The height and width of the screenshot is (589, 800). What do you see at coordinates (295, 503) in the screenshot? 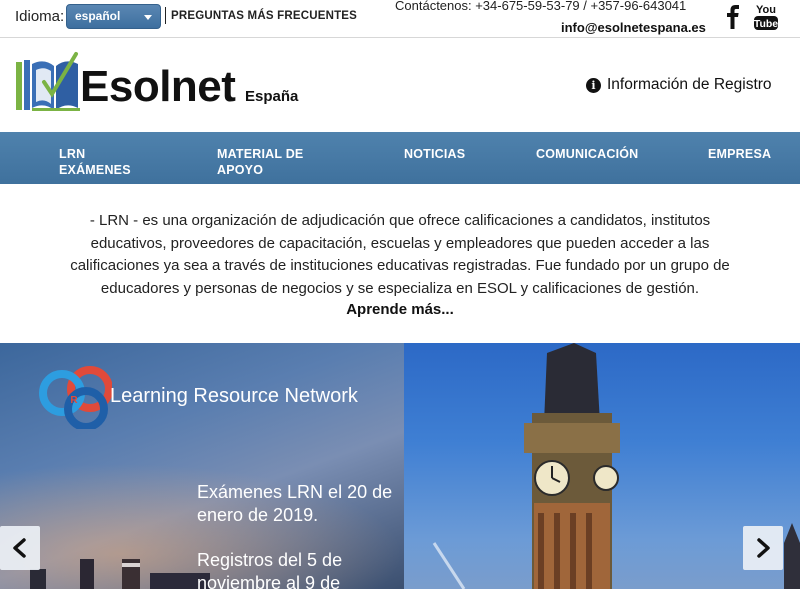
I see `slide-caption-line: Exámenes LRN el 20 de enero de 2019.` at bounding box center [295, 503].